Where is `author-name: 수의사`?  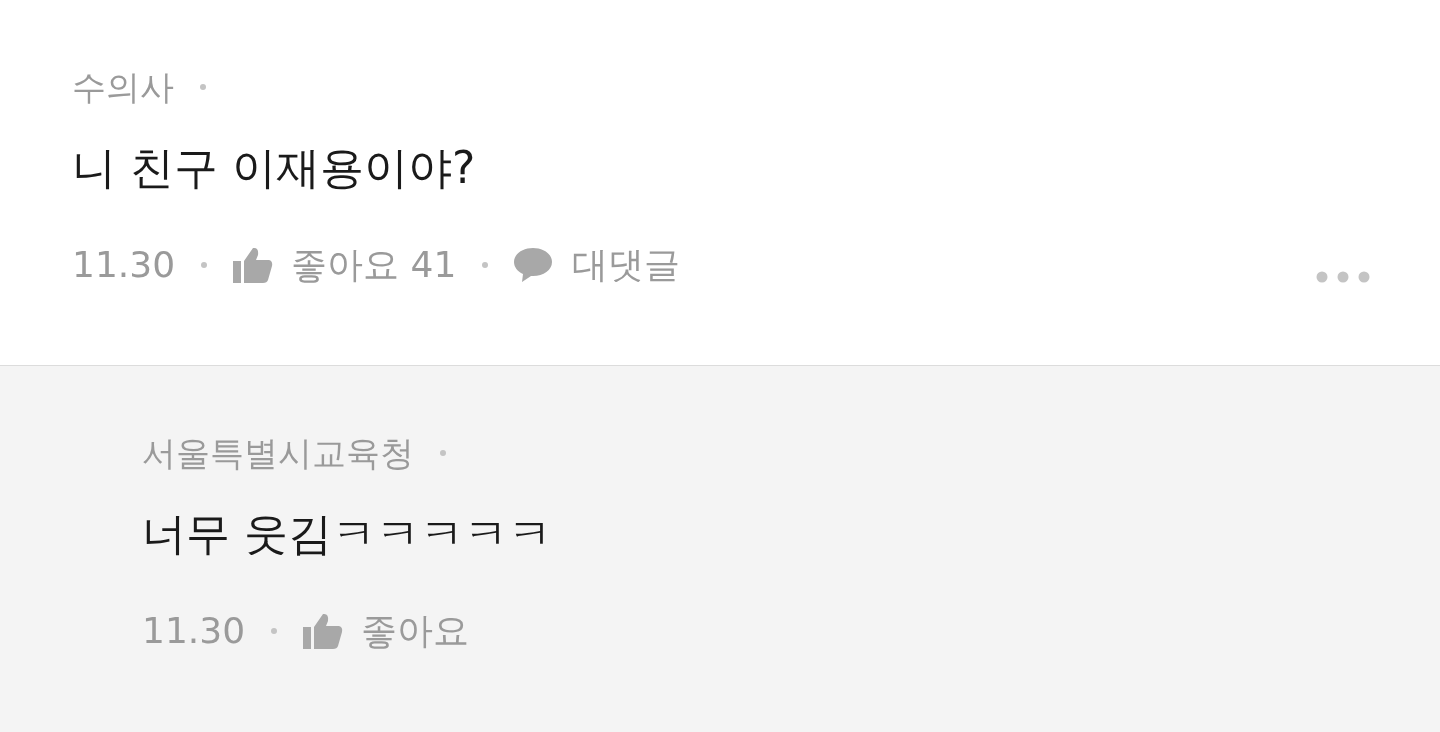
author-name: 수의사 is located at coordinates (123, 87).